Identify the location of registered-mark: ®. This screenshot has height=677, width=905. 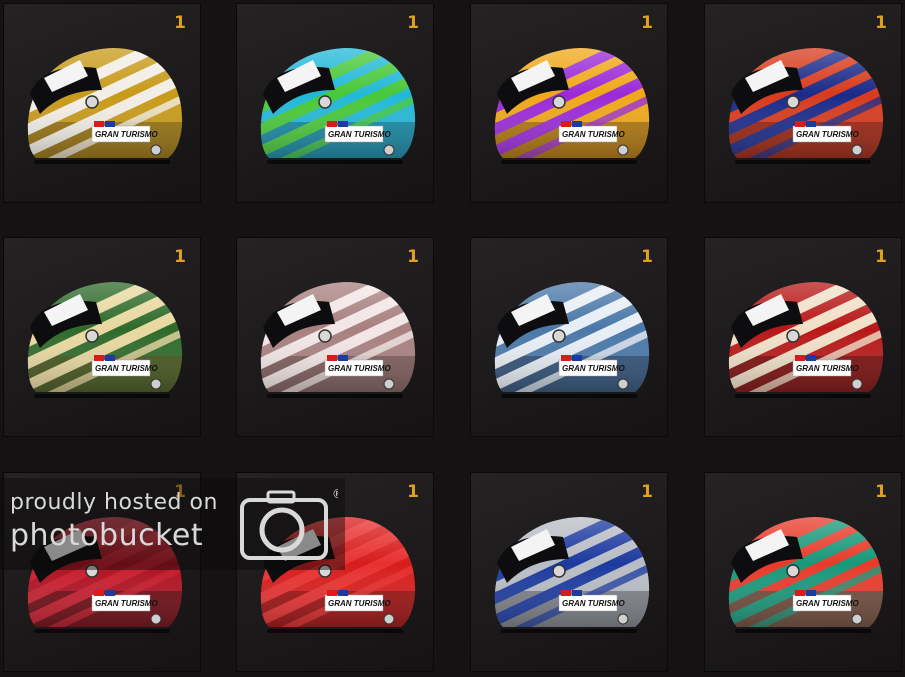
(335, 494).